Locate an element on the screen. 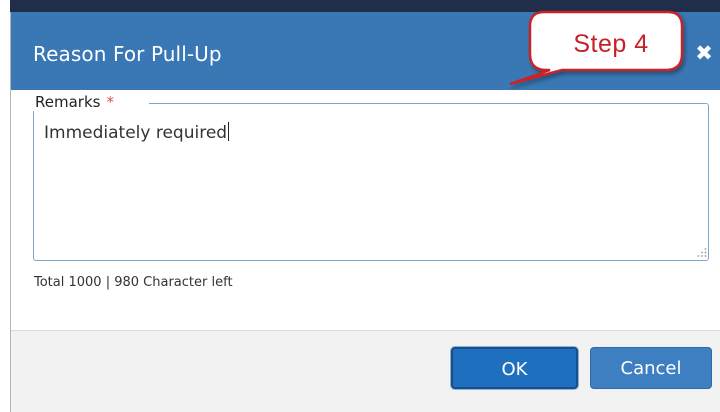 This screenshot has width=720, height=412. required-marker: * is located at coordinates (110, 102).